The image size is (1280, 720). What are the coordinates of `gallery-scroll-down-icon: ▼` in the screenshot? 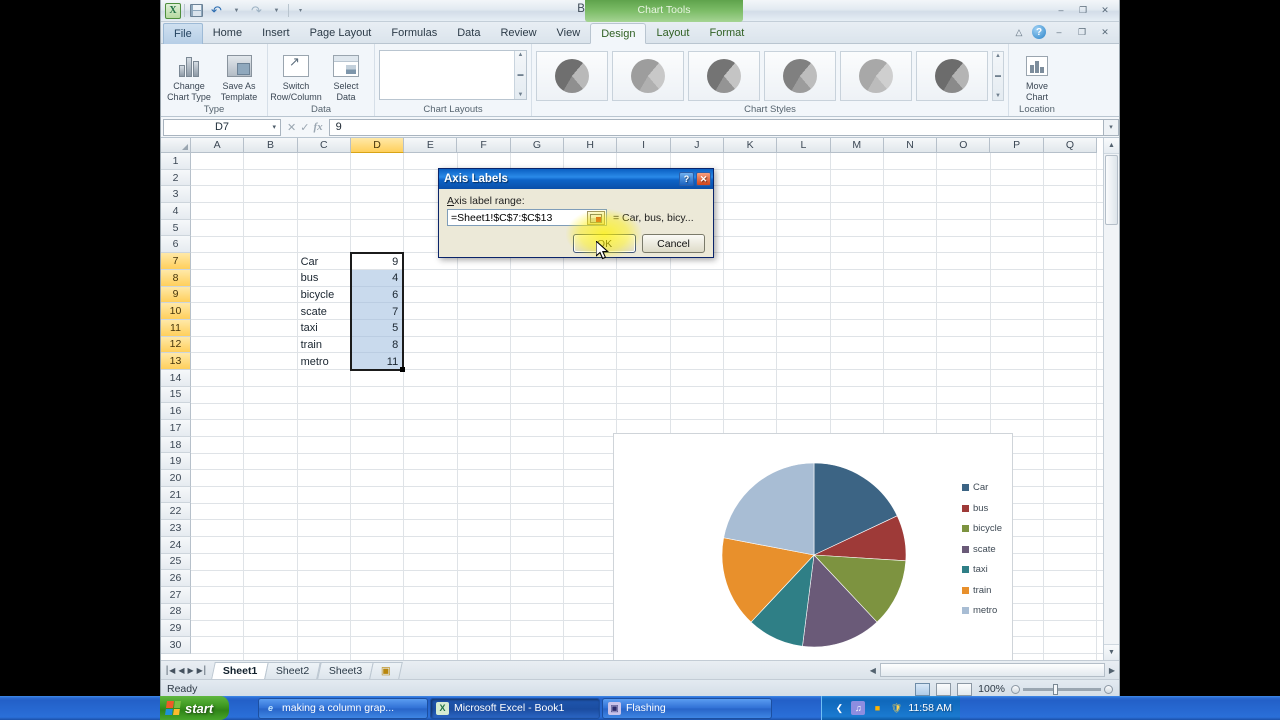 It's located at (521, 95).